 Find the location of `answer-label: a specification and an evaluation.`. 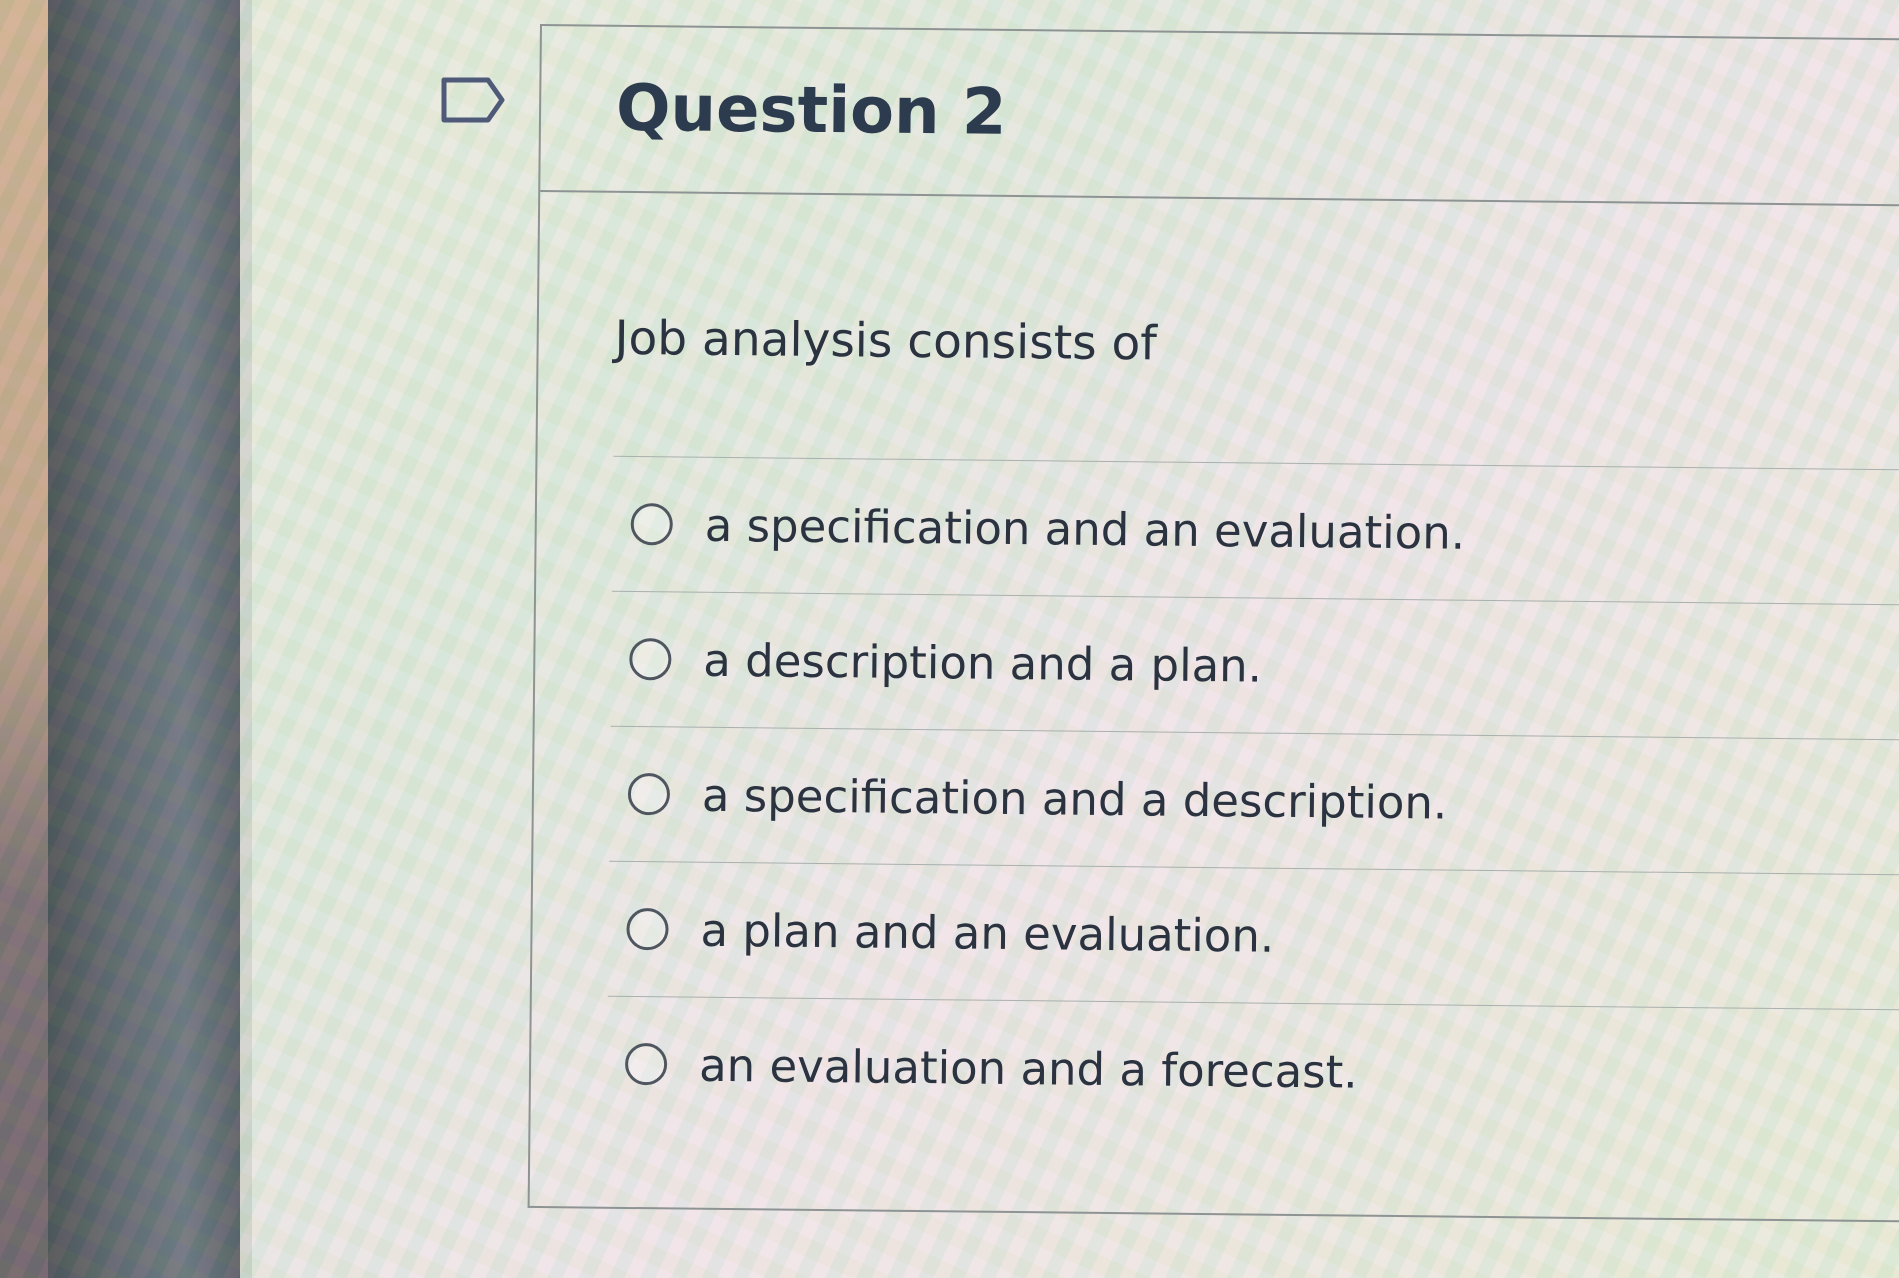

answer-label: a specification and an evaluation. is located at coordinates (1085, 529).